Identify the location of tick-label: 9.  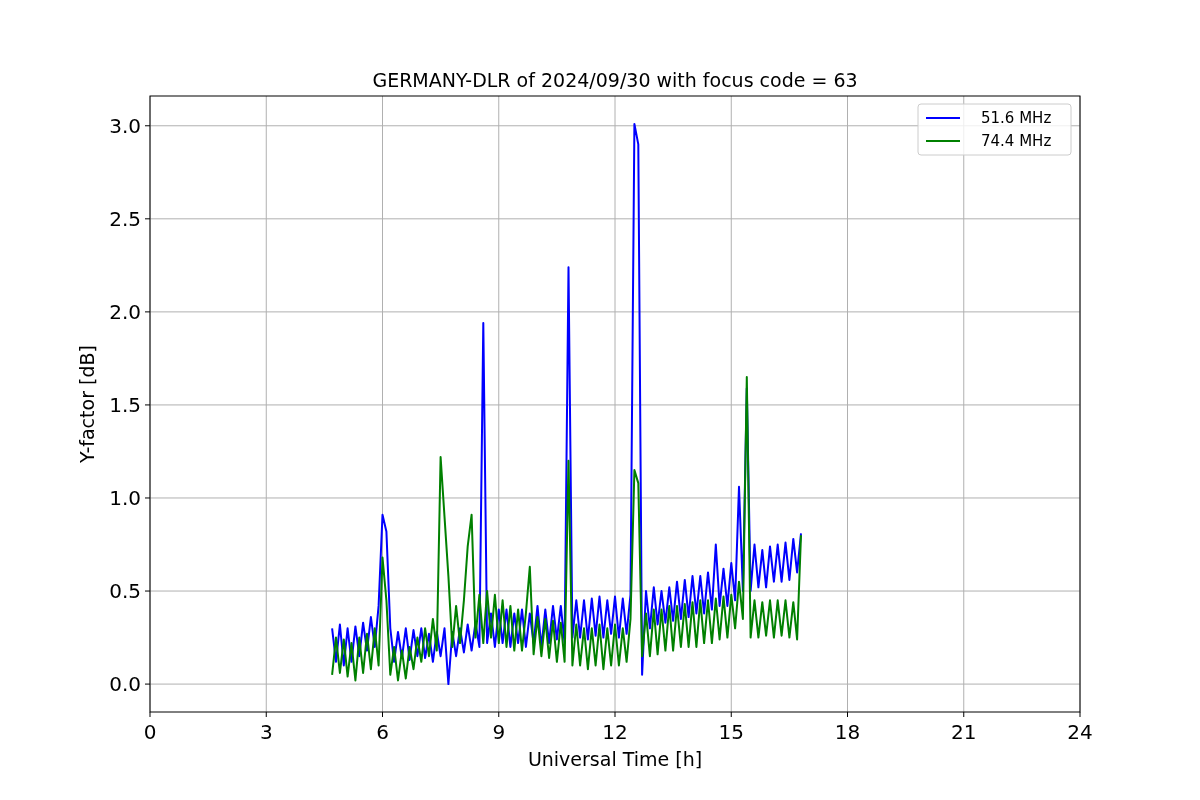
(499, 732).